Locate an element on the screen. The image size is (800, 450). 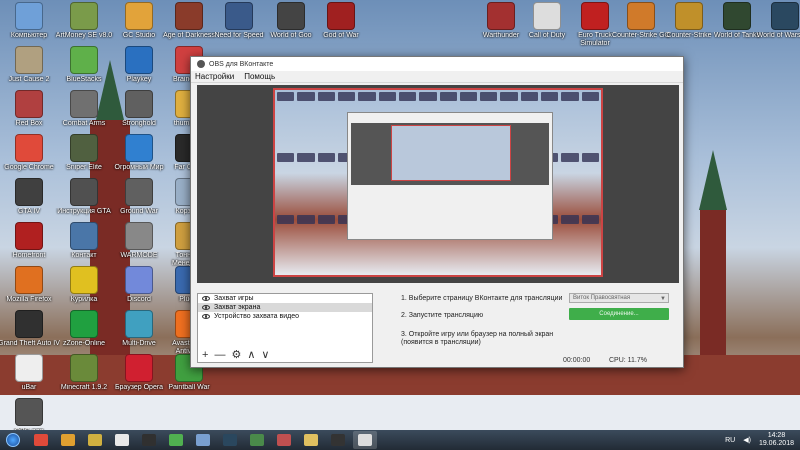
volume-icon: ◀) is located at coordinates (747, 440).